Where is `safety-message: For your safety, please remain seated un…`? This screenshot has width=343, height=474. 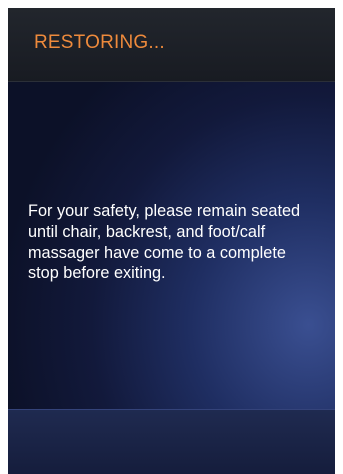
safety-message: For your safety, please remain seated un… is located at coordinates (164, 242).